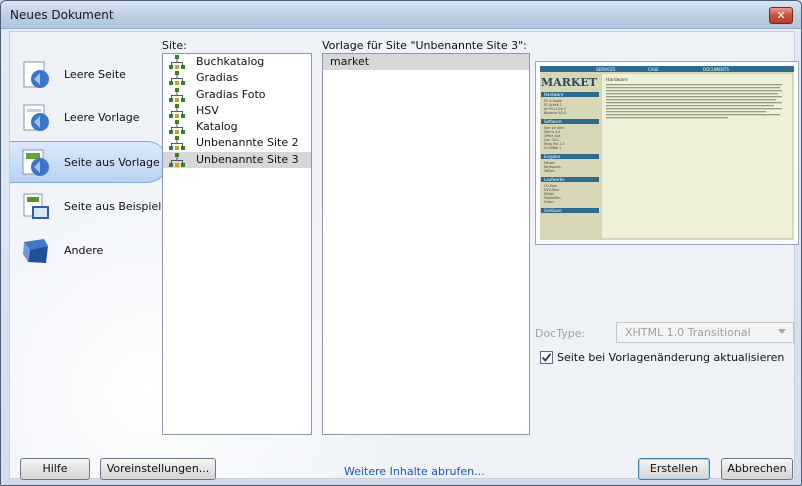  Describe the element at coordinates (554, 94) in the screenshot. I see `preview-sidebar-title: Hardware` at that location.